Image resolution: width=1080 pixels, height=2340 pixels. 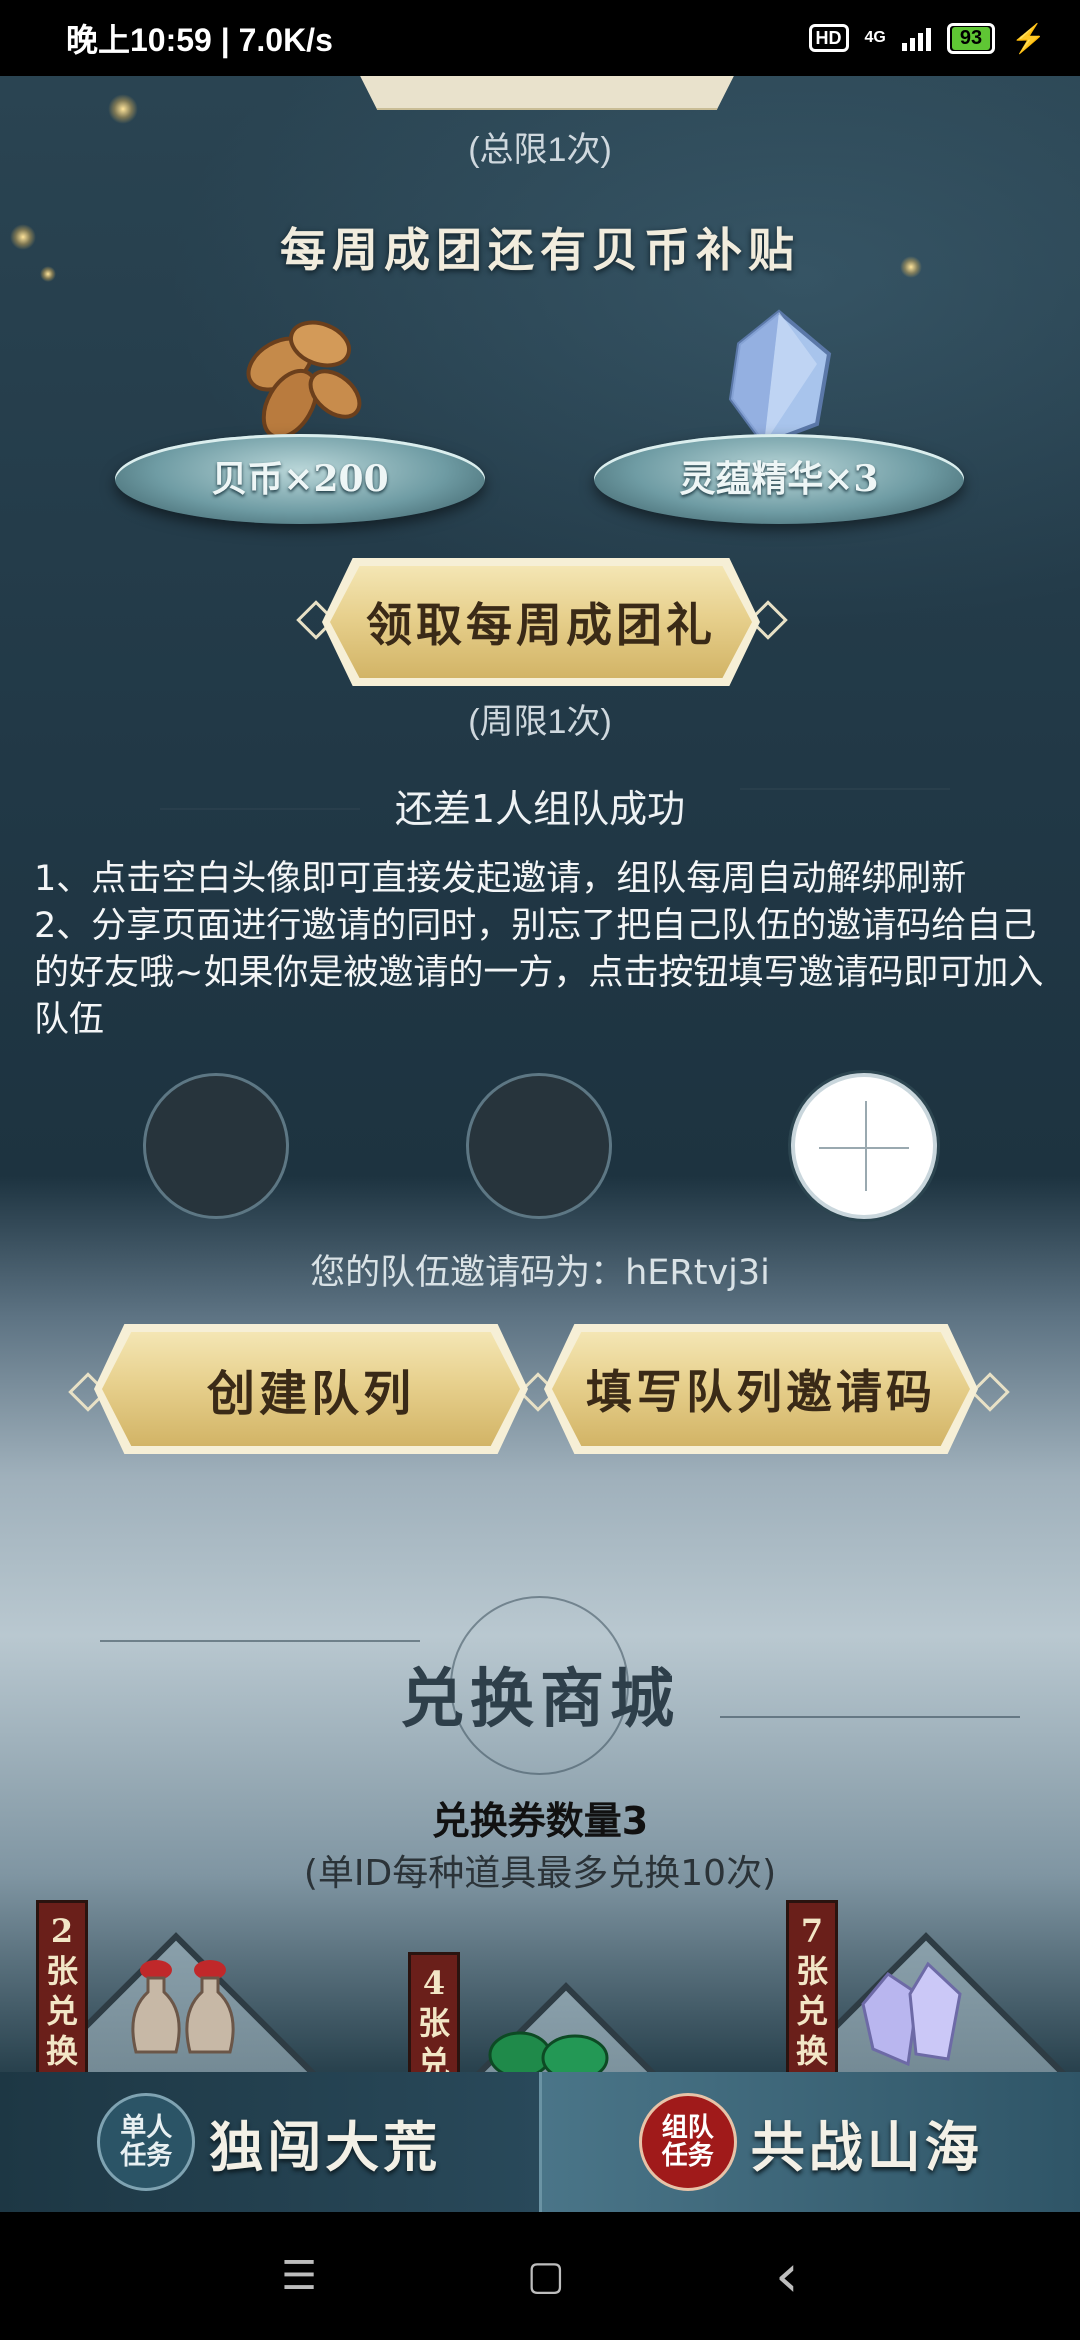 I want to click on system-nav-bar: ☰ ▢ ‹, so click(x=540, y=2276).